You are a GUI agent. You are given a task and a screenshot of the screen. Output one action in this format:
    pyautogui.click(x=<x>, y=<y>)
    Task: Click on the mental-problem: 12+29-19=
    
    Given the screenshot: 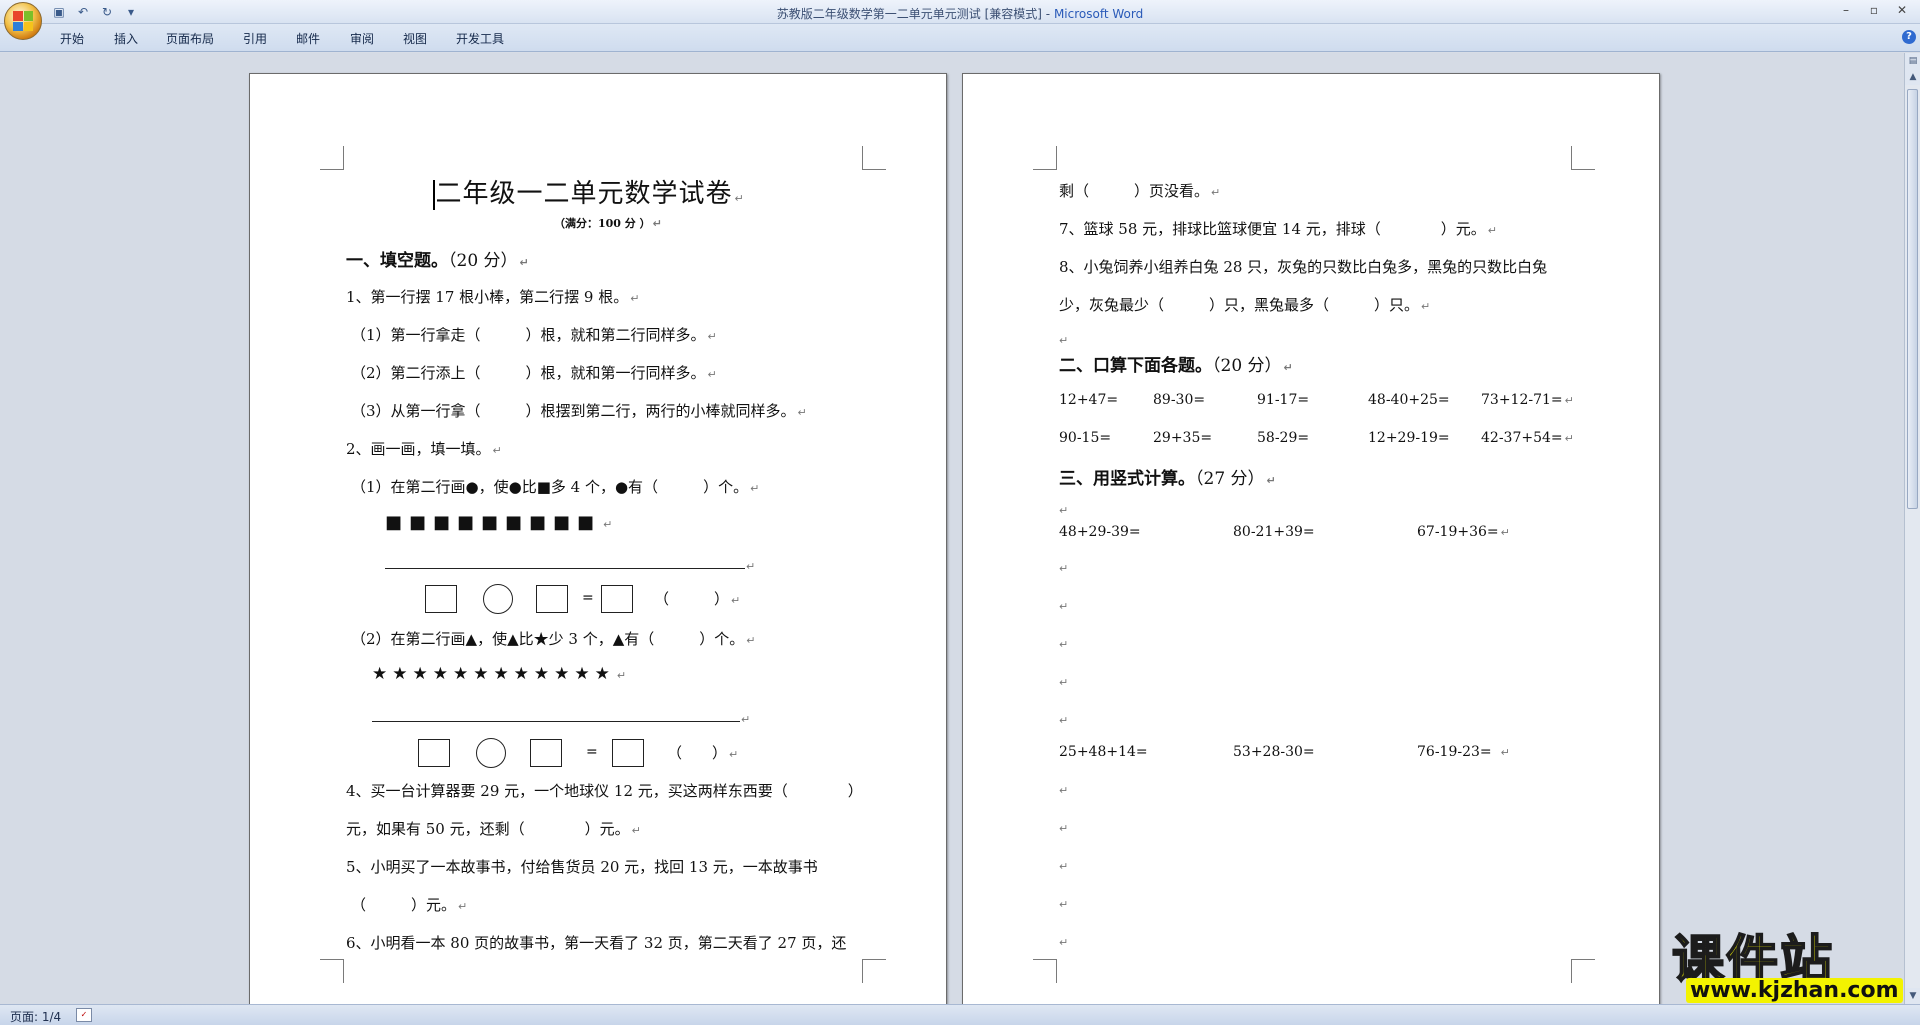 What is the action you would take?
    pyautogui.click(x=1409, y=438)
    